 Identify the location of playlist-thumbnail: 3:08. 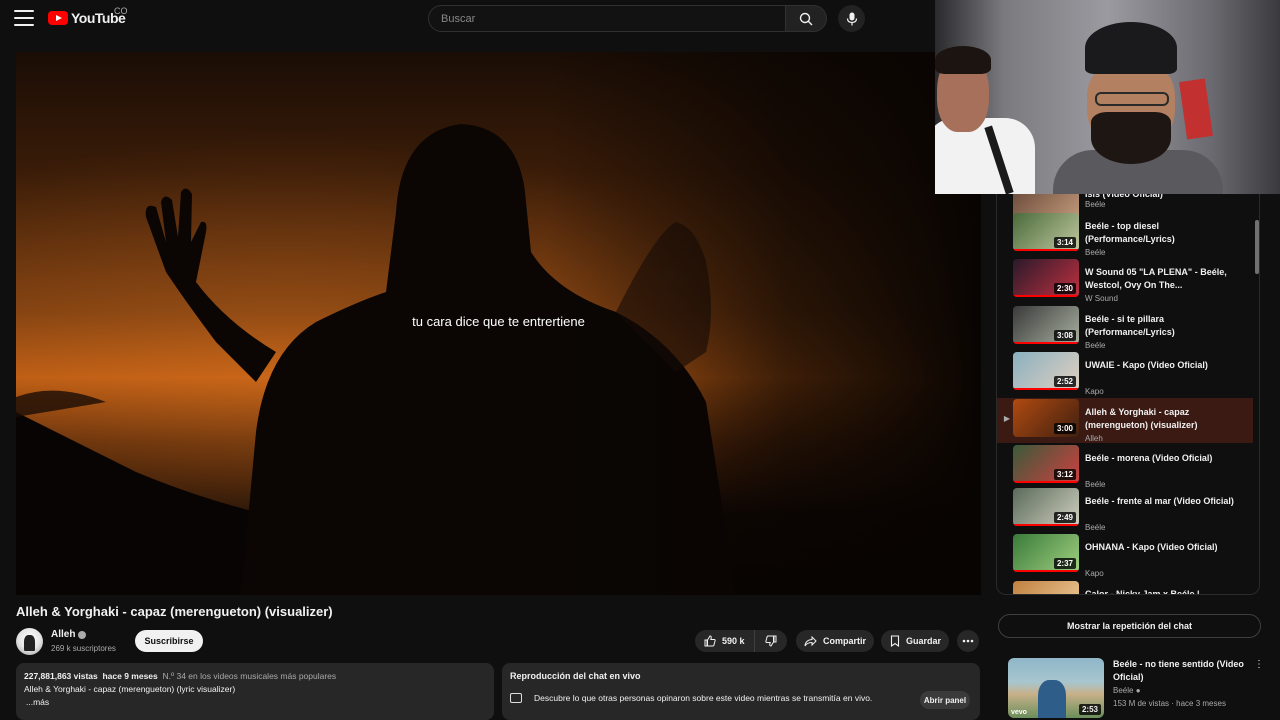
(1046, 325).